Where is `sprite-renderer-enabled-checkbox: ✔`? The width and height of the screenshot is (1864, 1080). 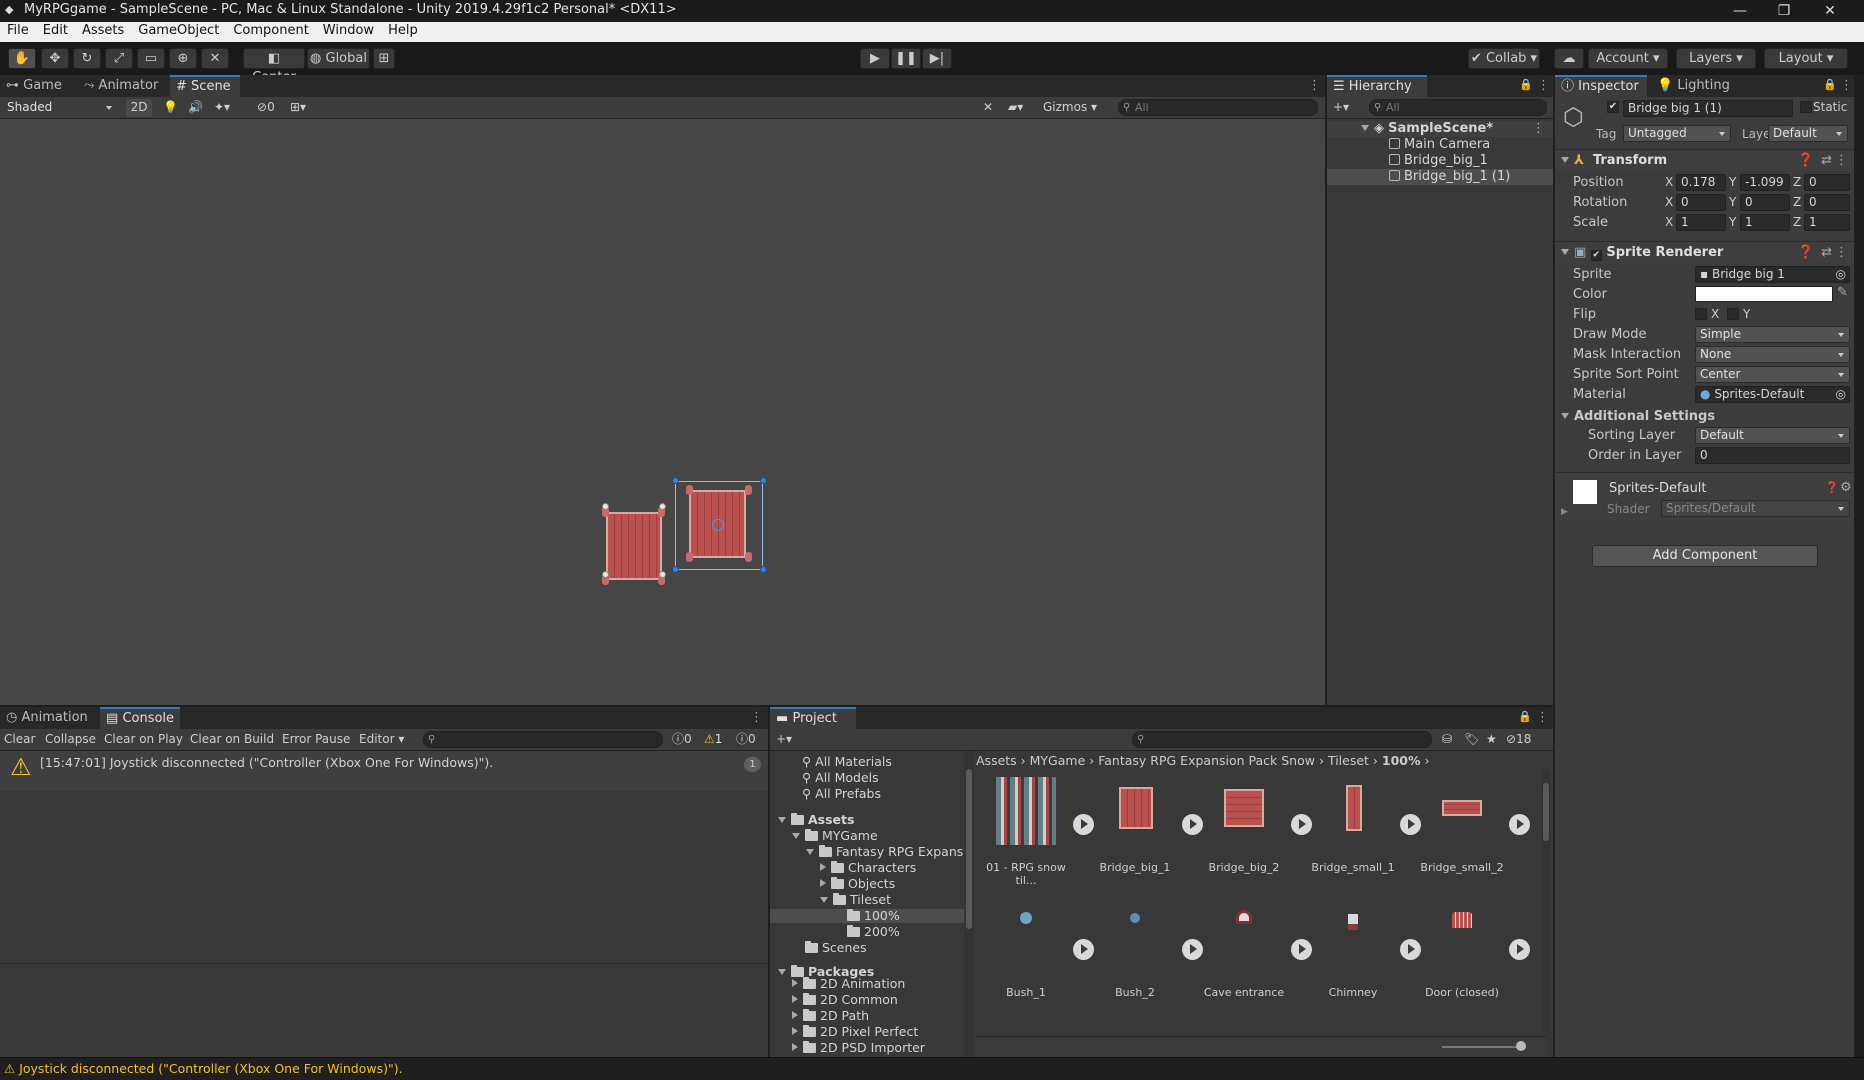
sprite-renderer-enabled-checkbox: ✔ is located at coordinates (1596, 255).